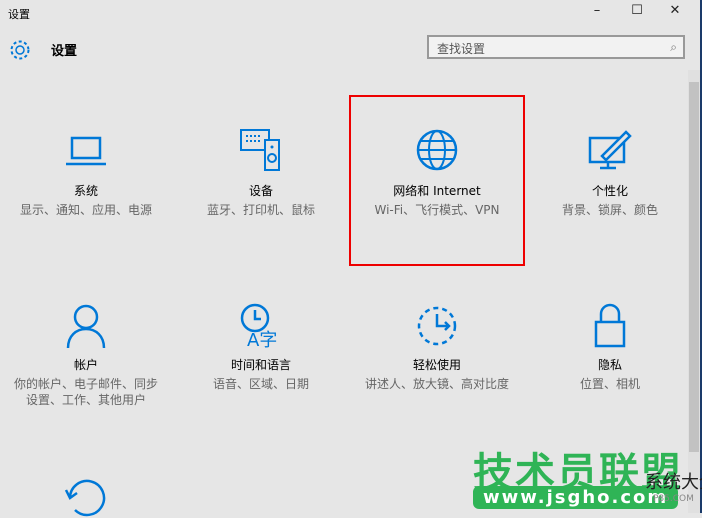 The width and height of the screenshot is (702, 518). Describe the element at coordinates (609, 210) in the screenshot. I see `tile-subtitle: 背景、锁屏、颜色` at that location.